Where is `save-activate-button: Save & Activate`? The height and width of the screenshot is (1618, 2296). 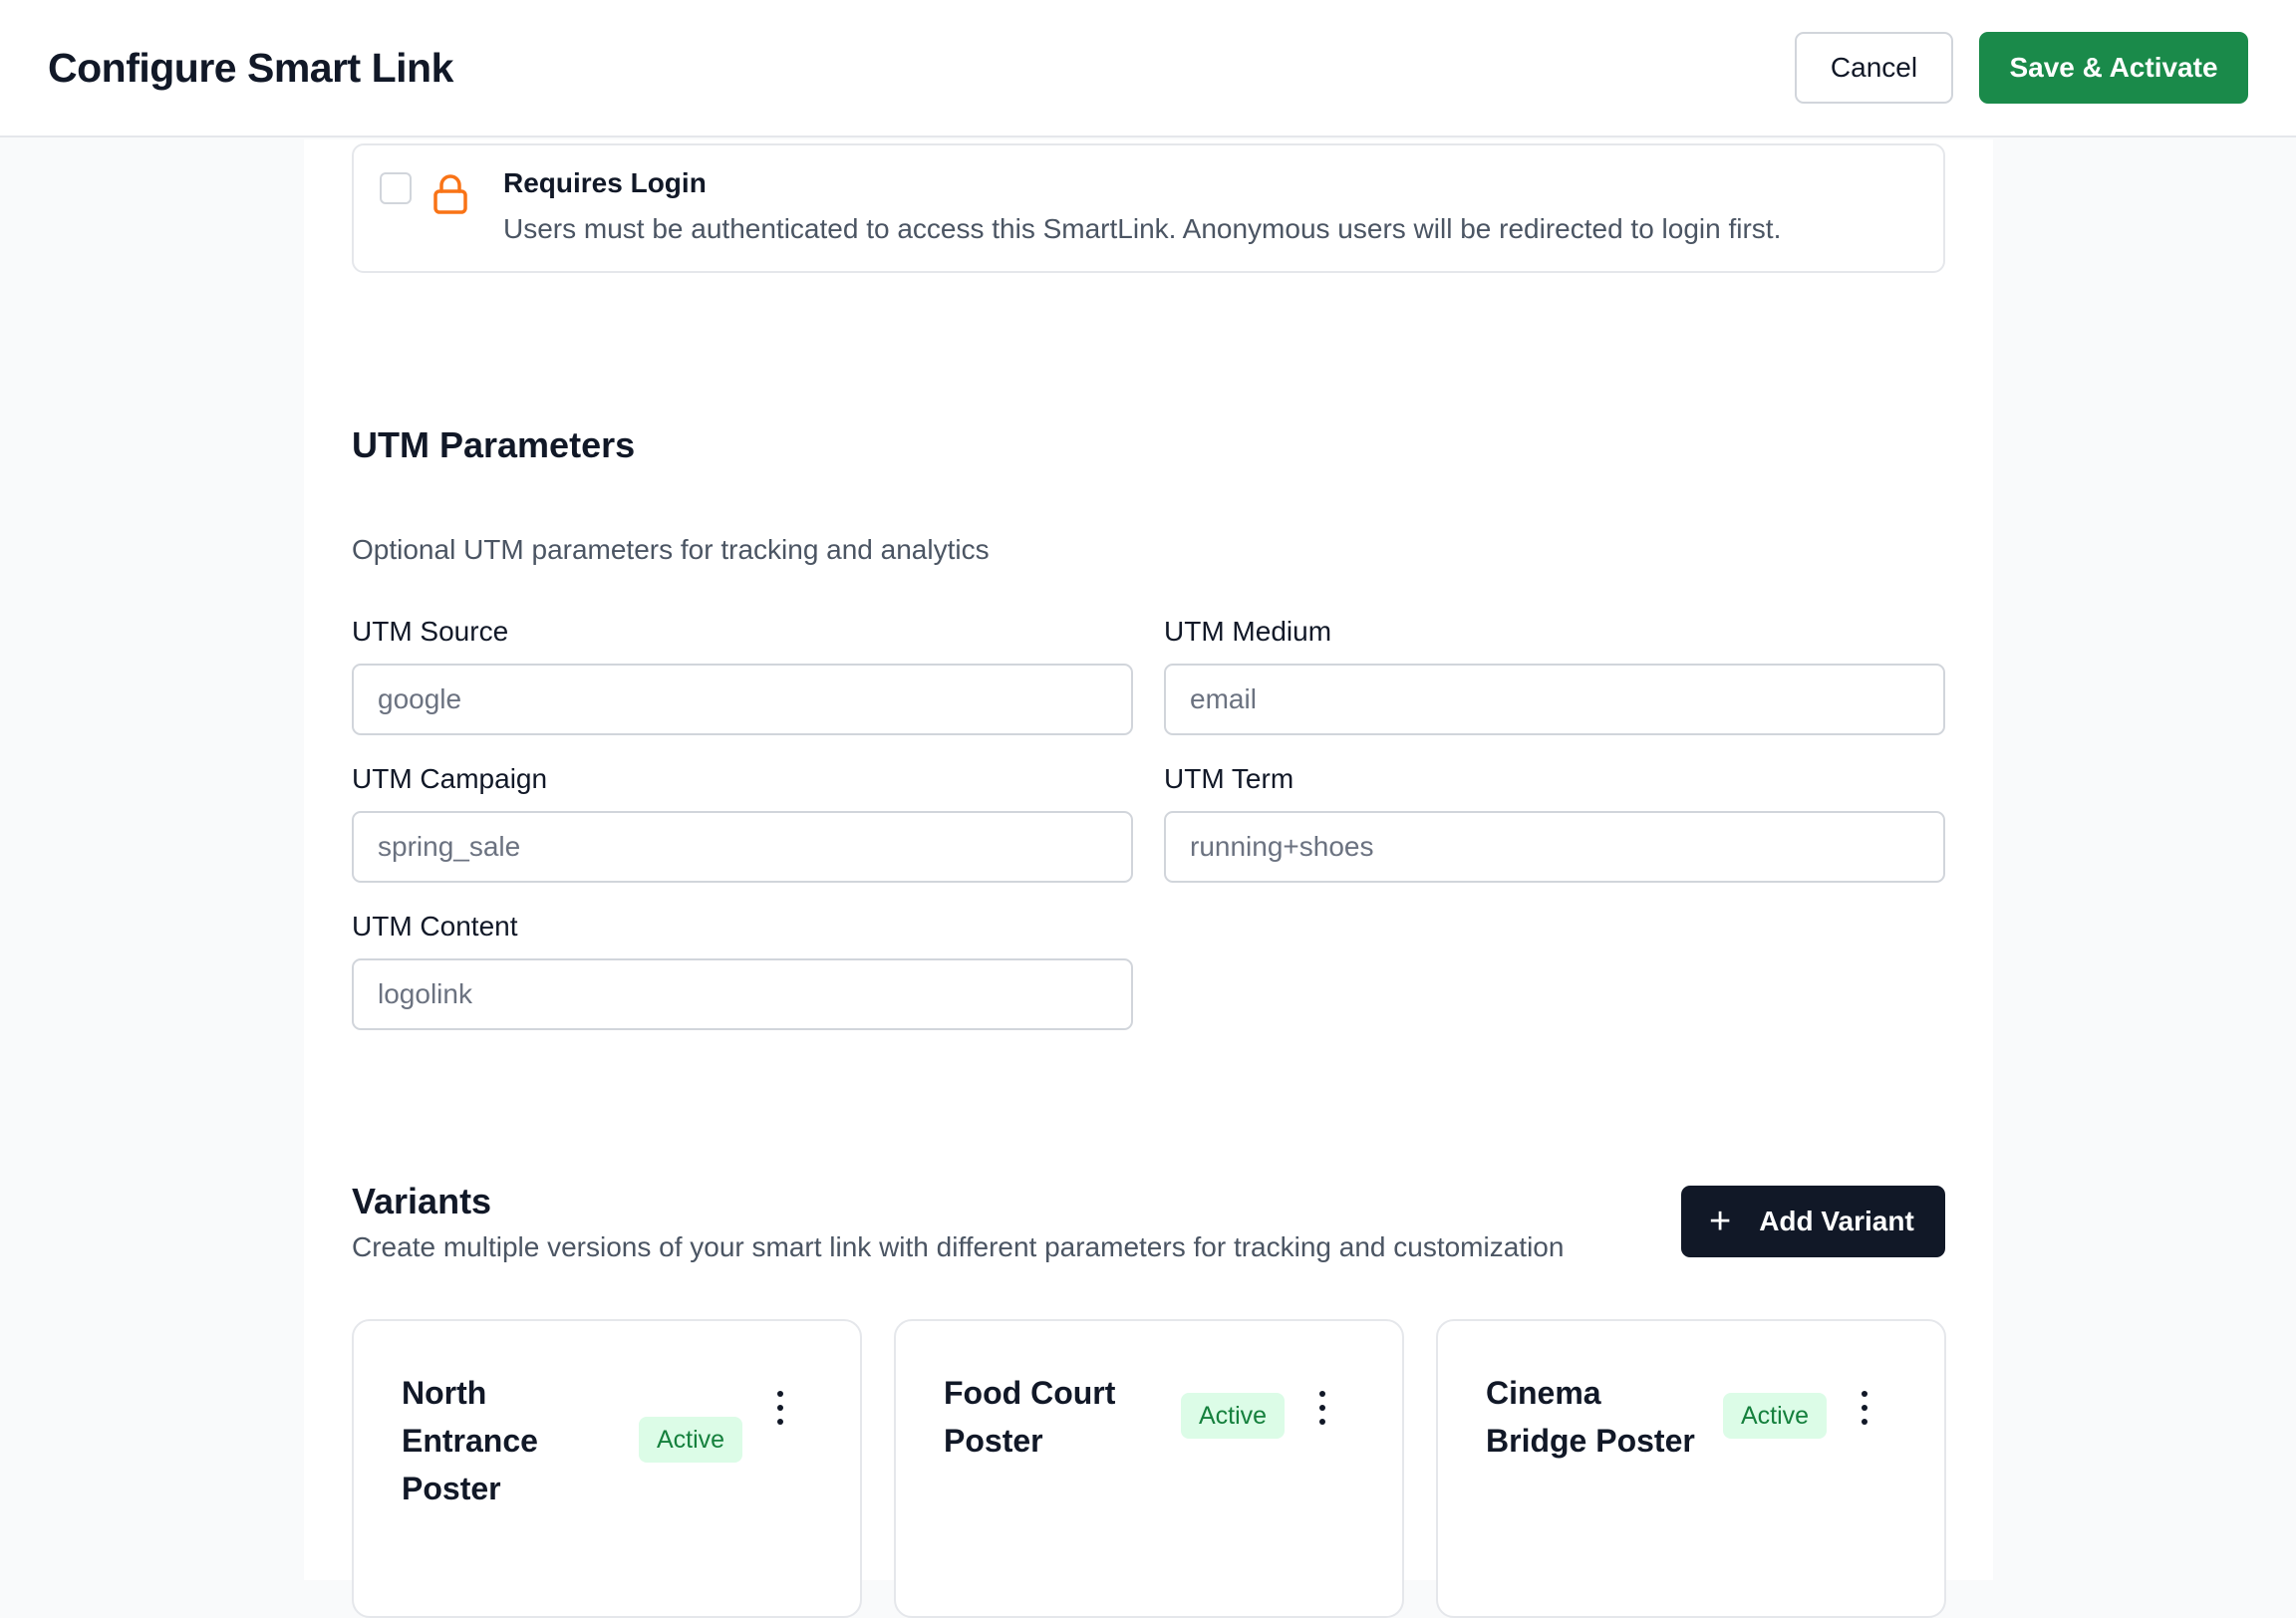 save-activate-button: Save & Activate is located at coordinates (2113, 68).